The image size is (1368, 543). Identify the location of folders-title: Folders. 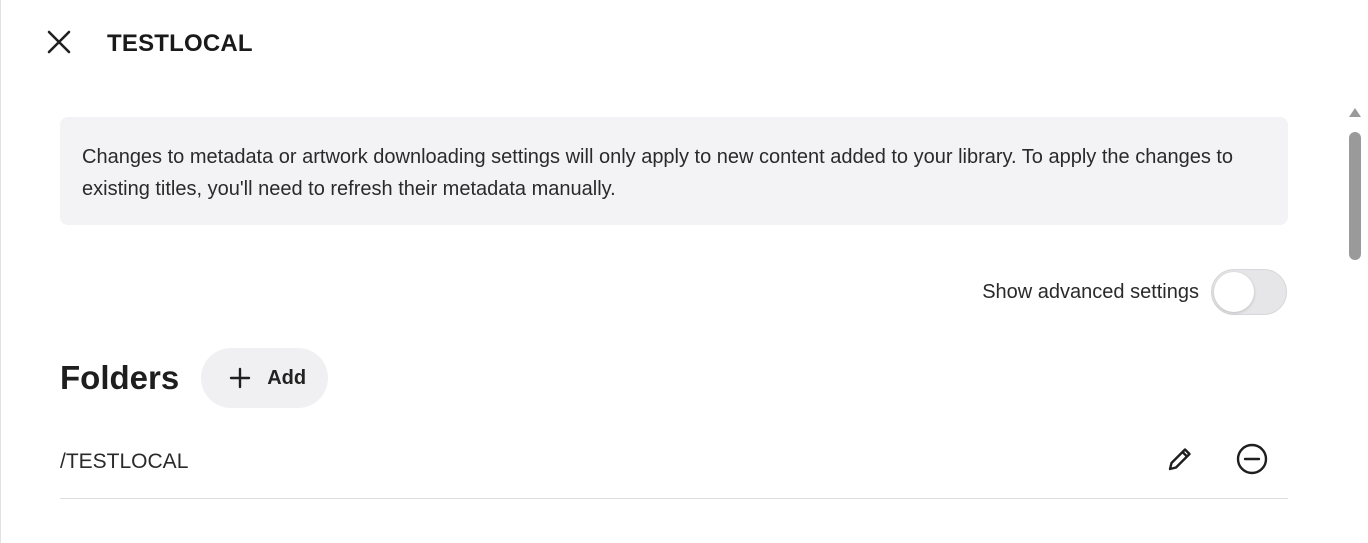
(120, 377).